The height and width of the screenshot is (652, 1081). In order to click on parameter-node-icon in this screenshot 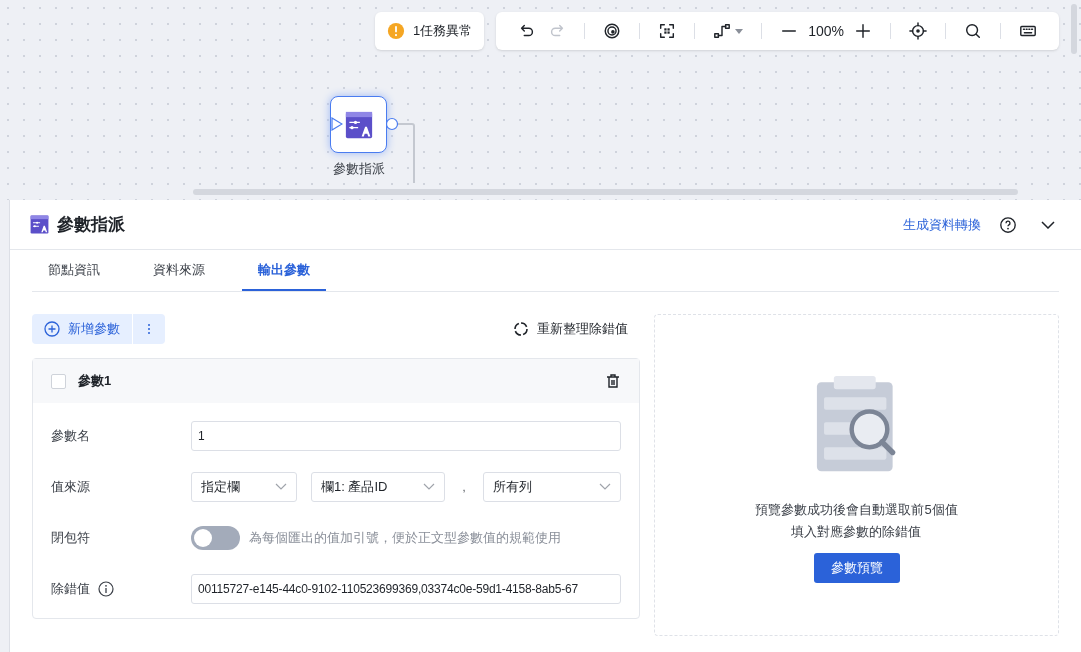, I will do `click(358, 124)`.